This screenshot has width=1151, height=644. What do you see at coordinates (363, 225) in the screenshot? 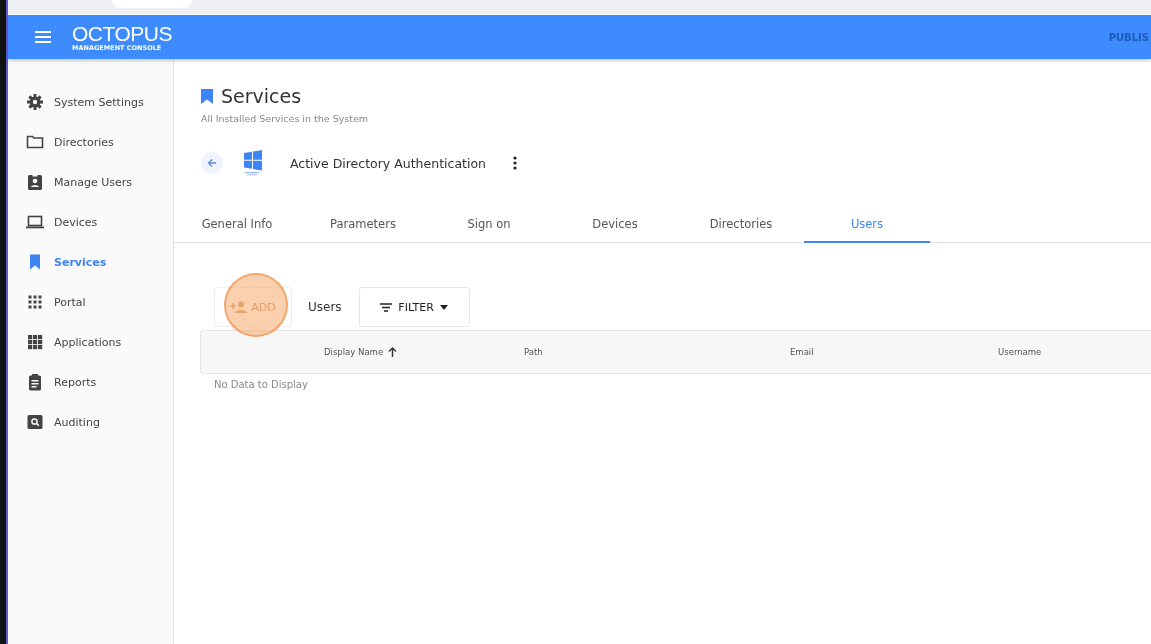
I see `tab: Parameters` at bounding box center [363, 225].